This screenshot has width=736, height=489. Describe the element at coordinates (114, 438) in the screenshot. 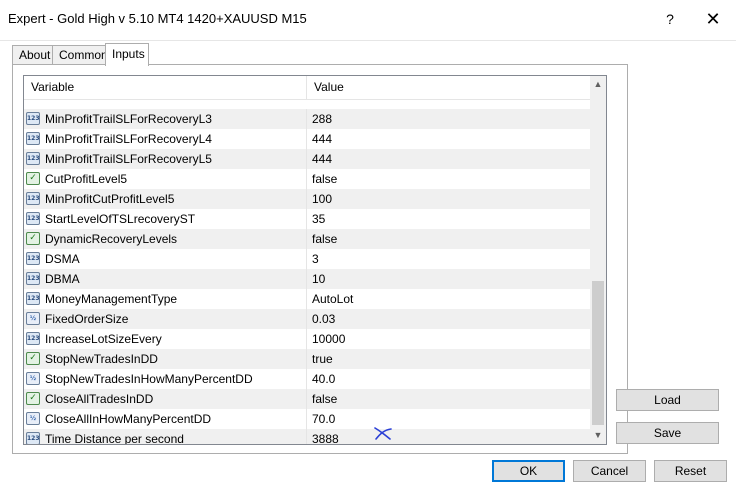

I see `variable-name: Time Distance per second` at that location.